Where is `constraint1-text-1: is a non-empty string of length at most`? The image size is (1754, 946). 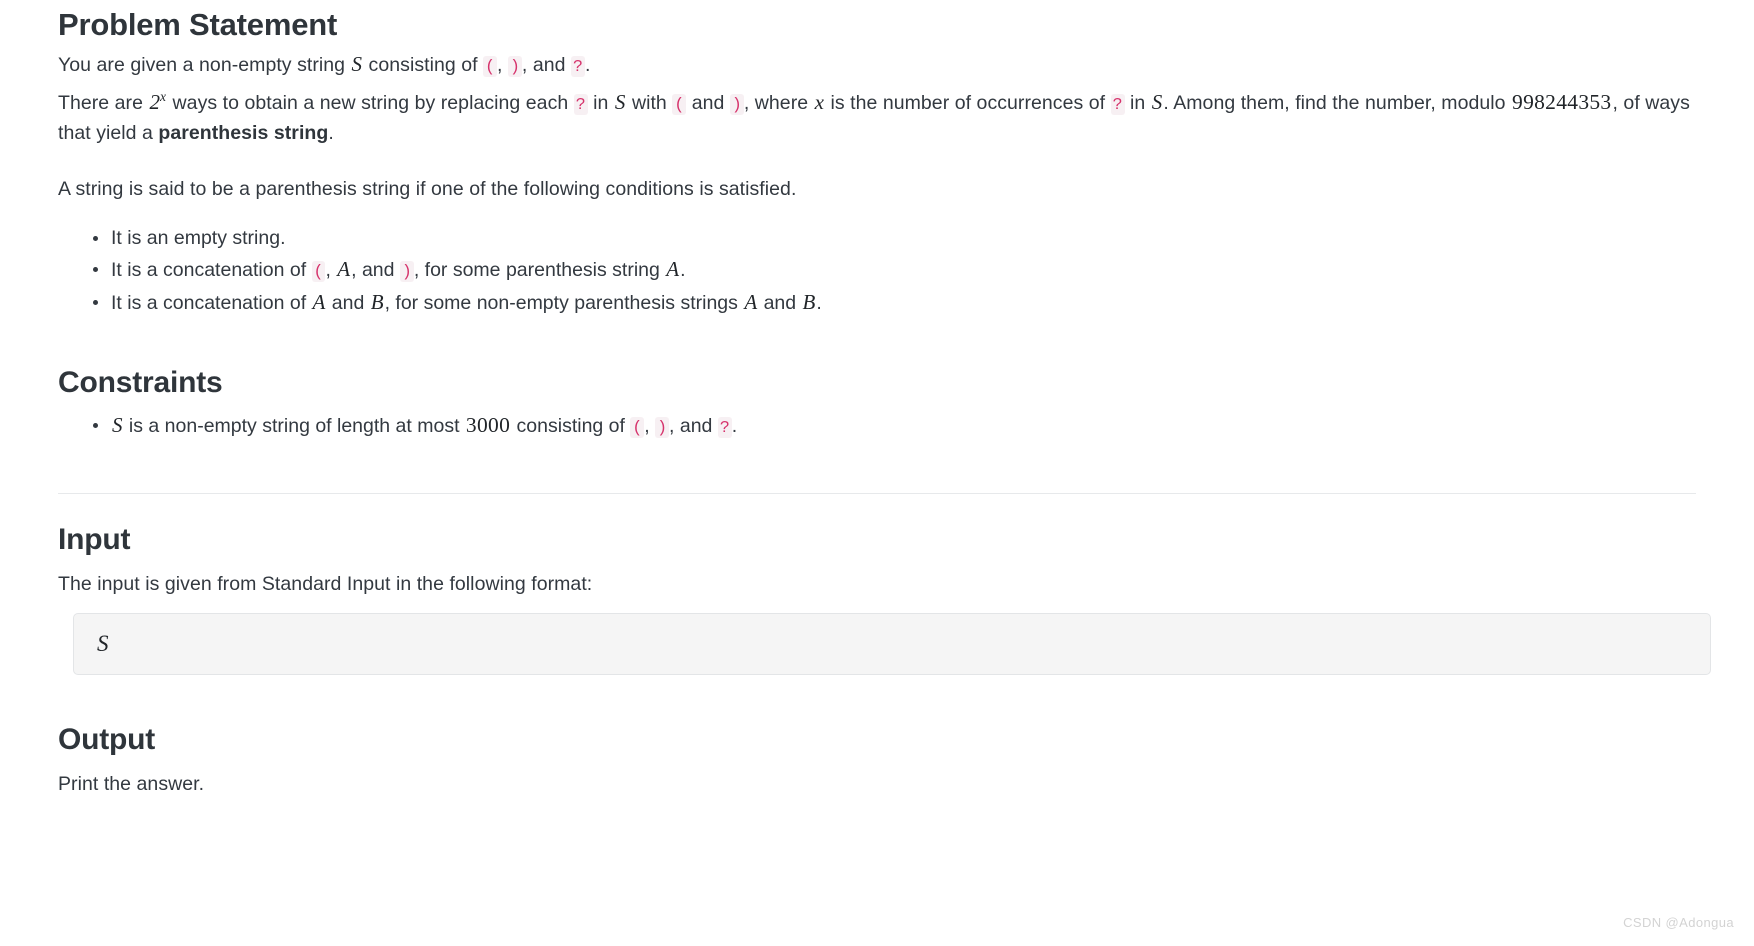
constraint1-text-1: is a non-empty string of length at most is located at coordinates (294, 426).